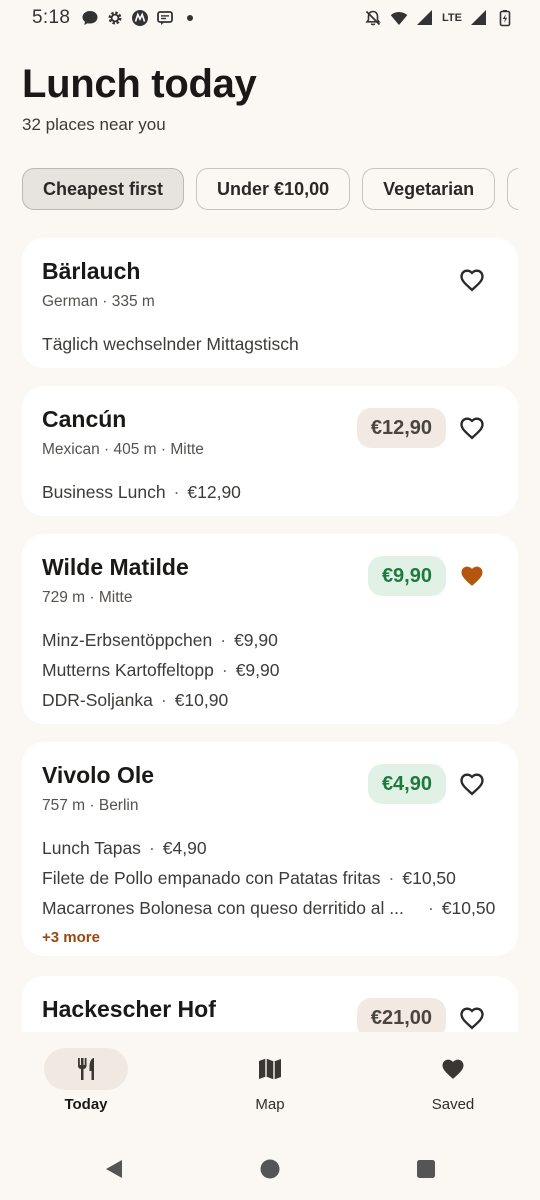 This screenshot has width=540, height=1200. Describe the element at coordinates (139, 84) in the screenshot. I see `page-title: Lunch today` at that location.